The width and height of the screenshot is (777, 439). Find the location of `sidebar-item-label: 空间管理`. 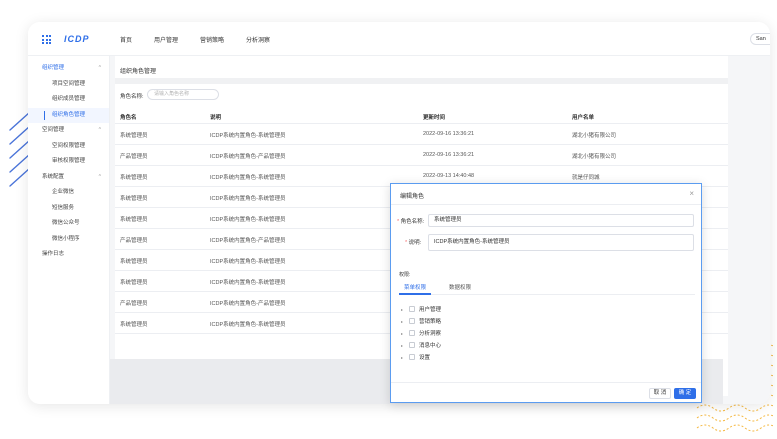

sidebar-item-label: 空间管理 is located at coordinates (53, 130).